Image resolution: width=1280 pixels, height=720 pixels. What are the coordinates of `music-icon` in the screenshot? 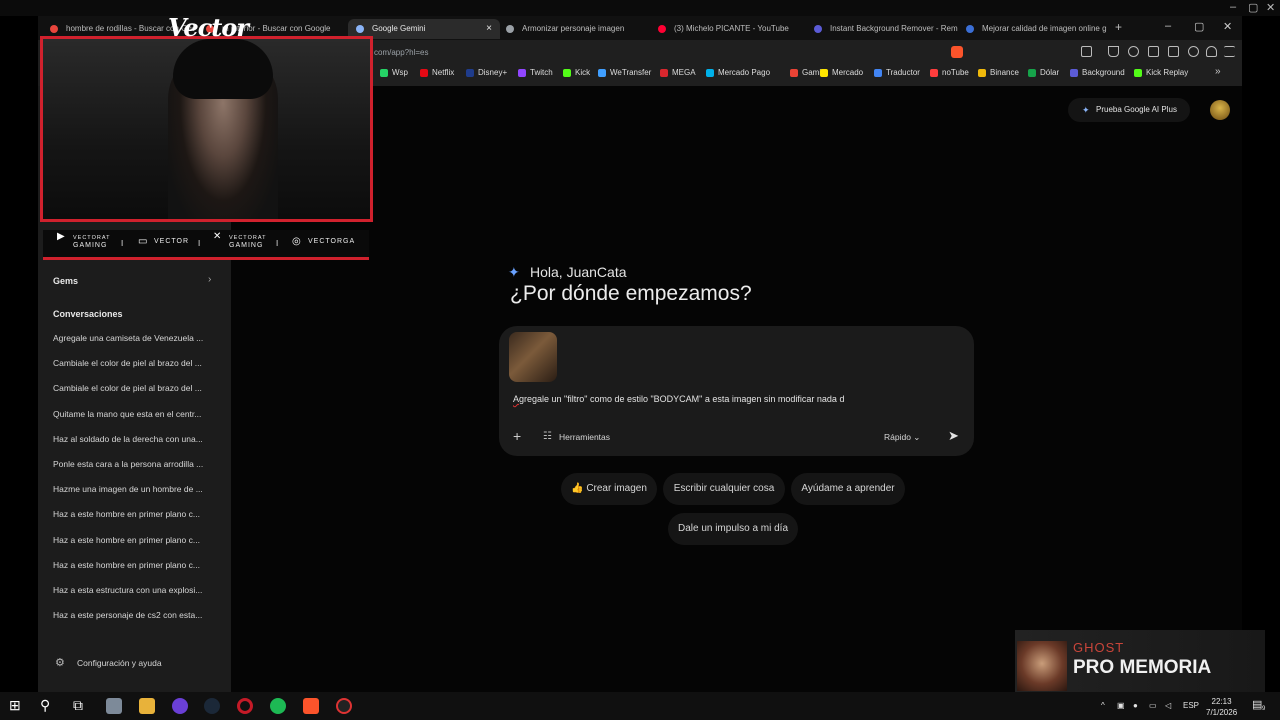 It's located at (1133, 51).